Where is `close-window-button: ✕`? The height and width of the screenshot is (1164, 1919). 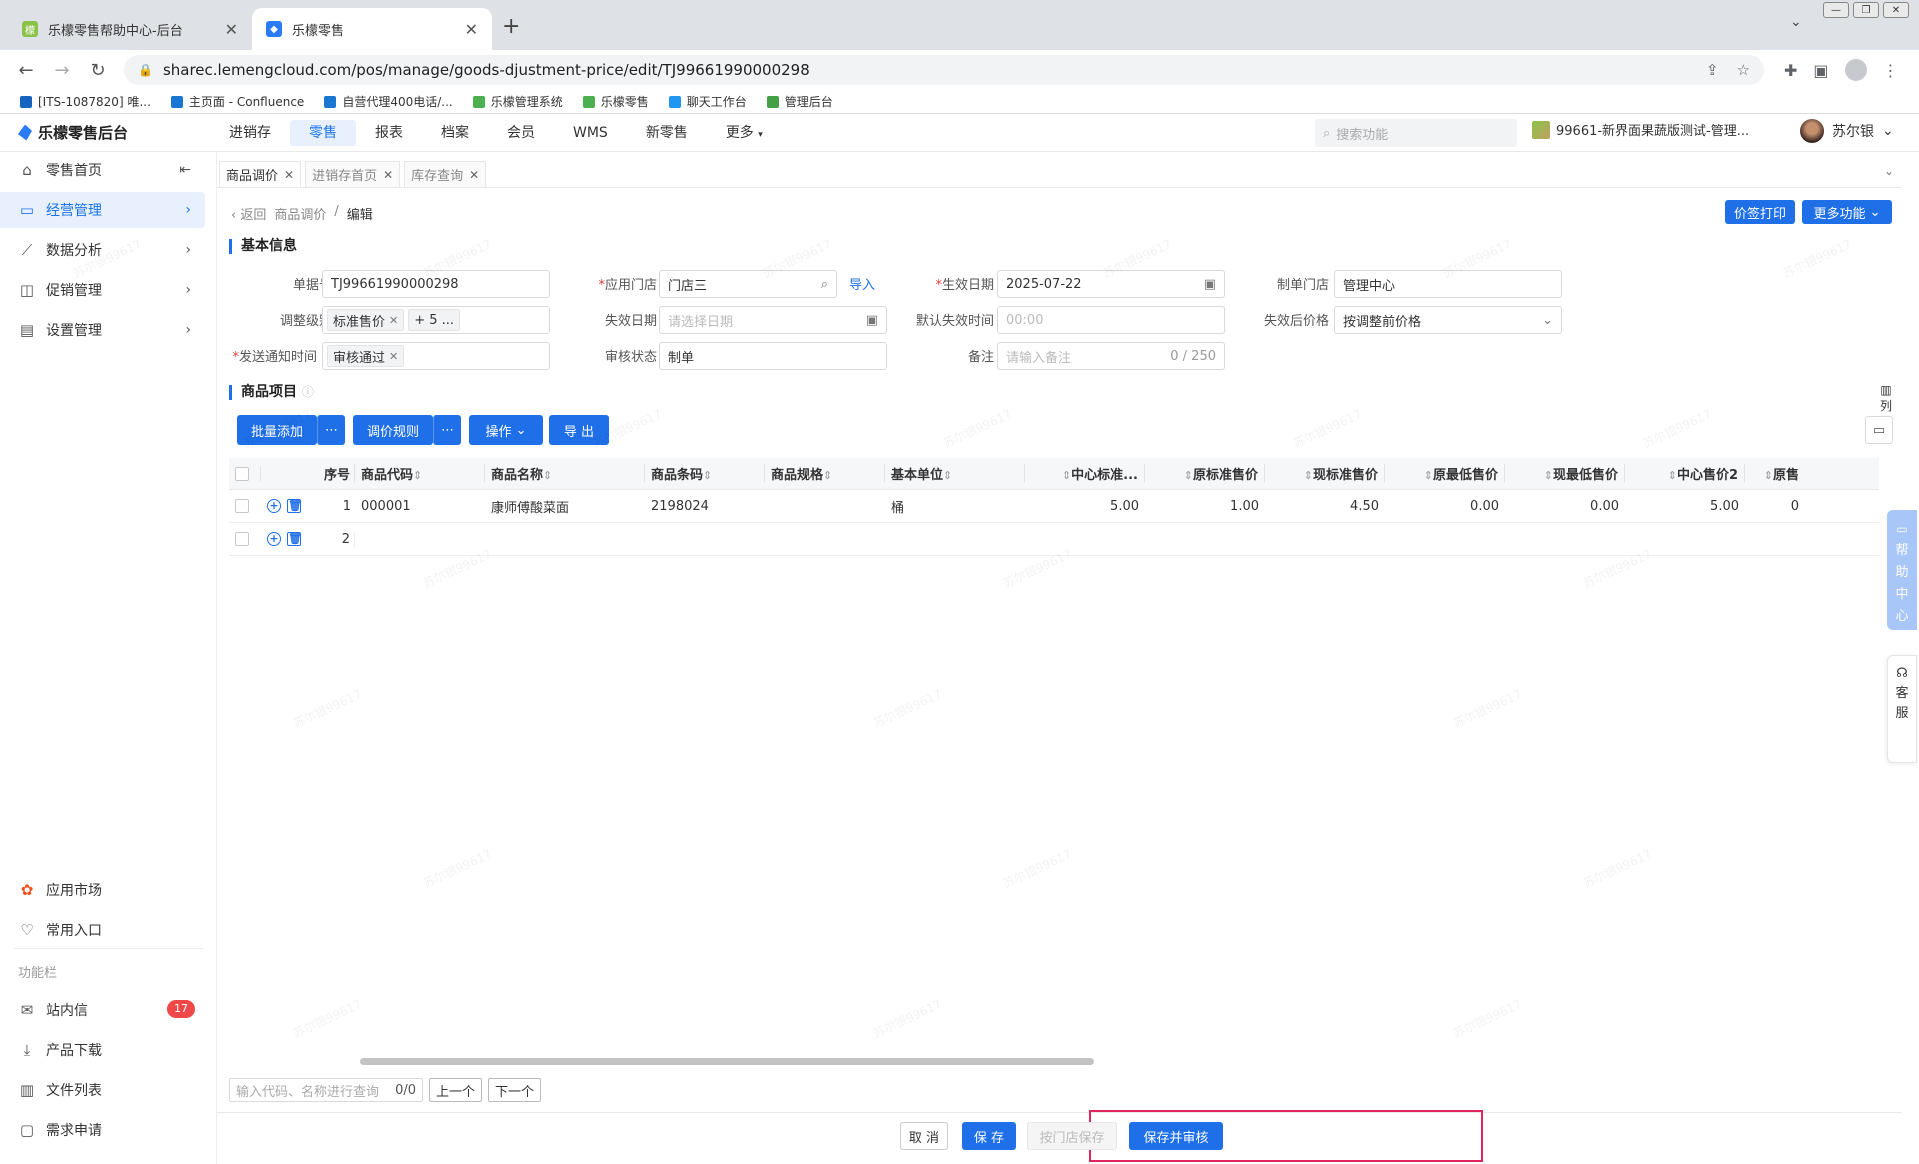
close-window-button: ✕ is located at coordinates (1896, 10).